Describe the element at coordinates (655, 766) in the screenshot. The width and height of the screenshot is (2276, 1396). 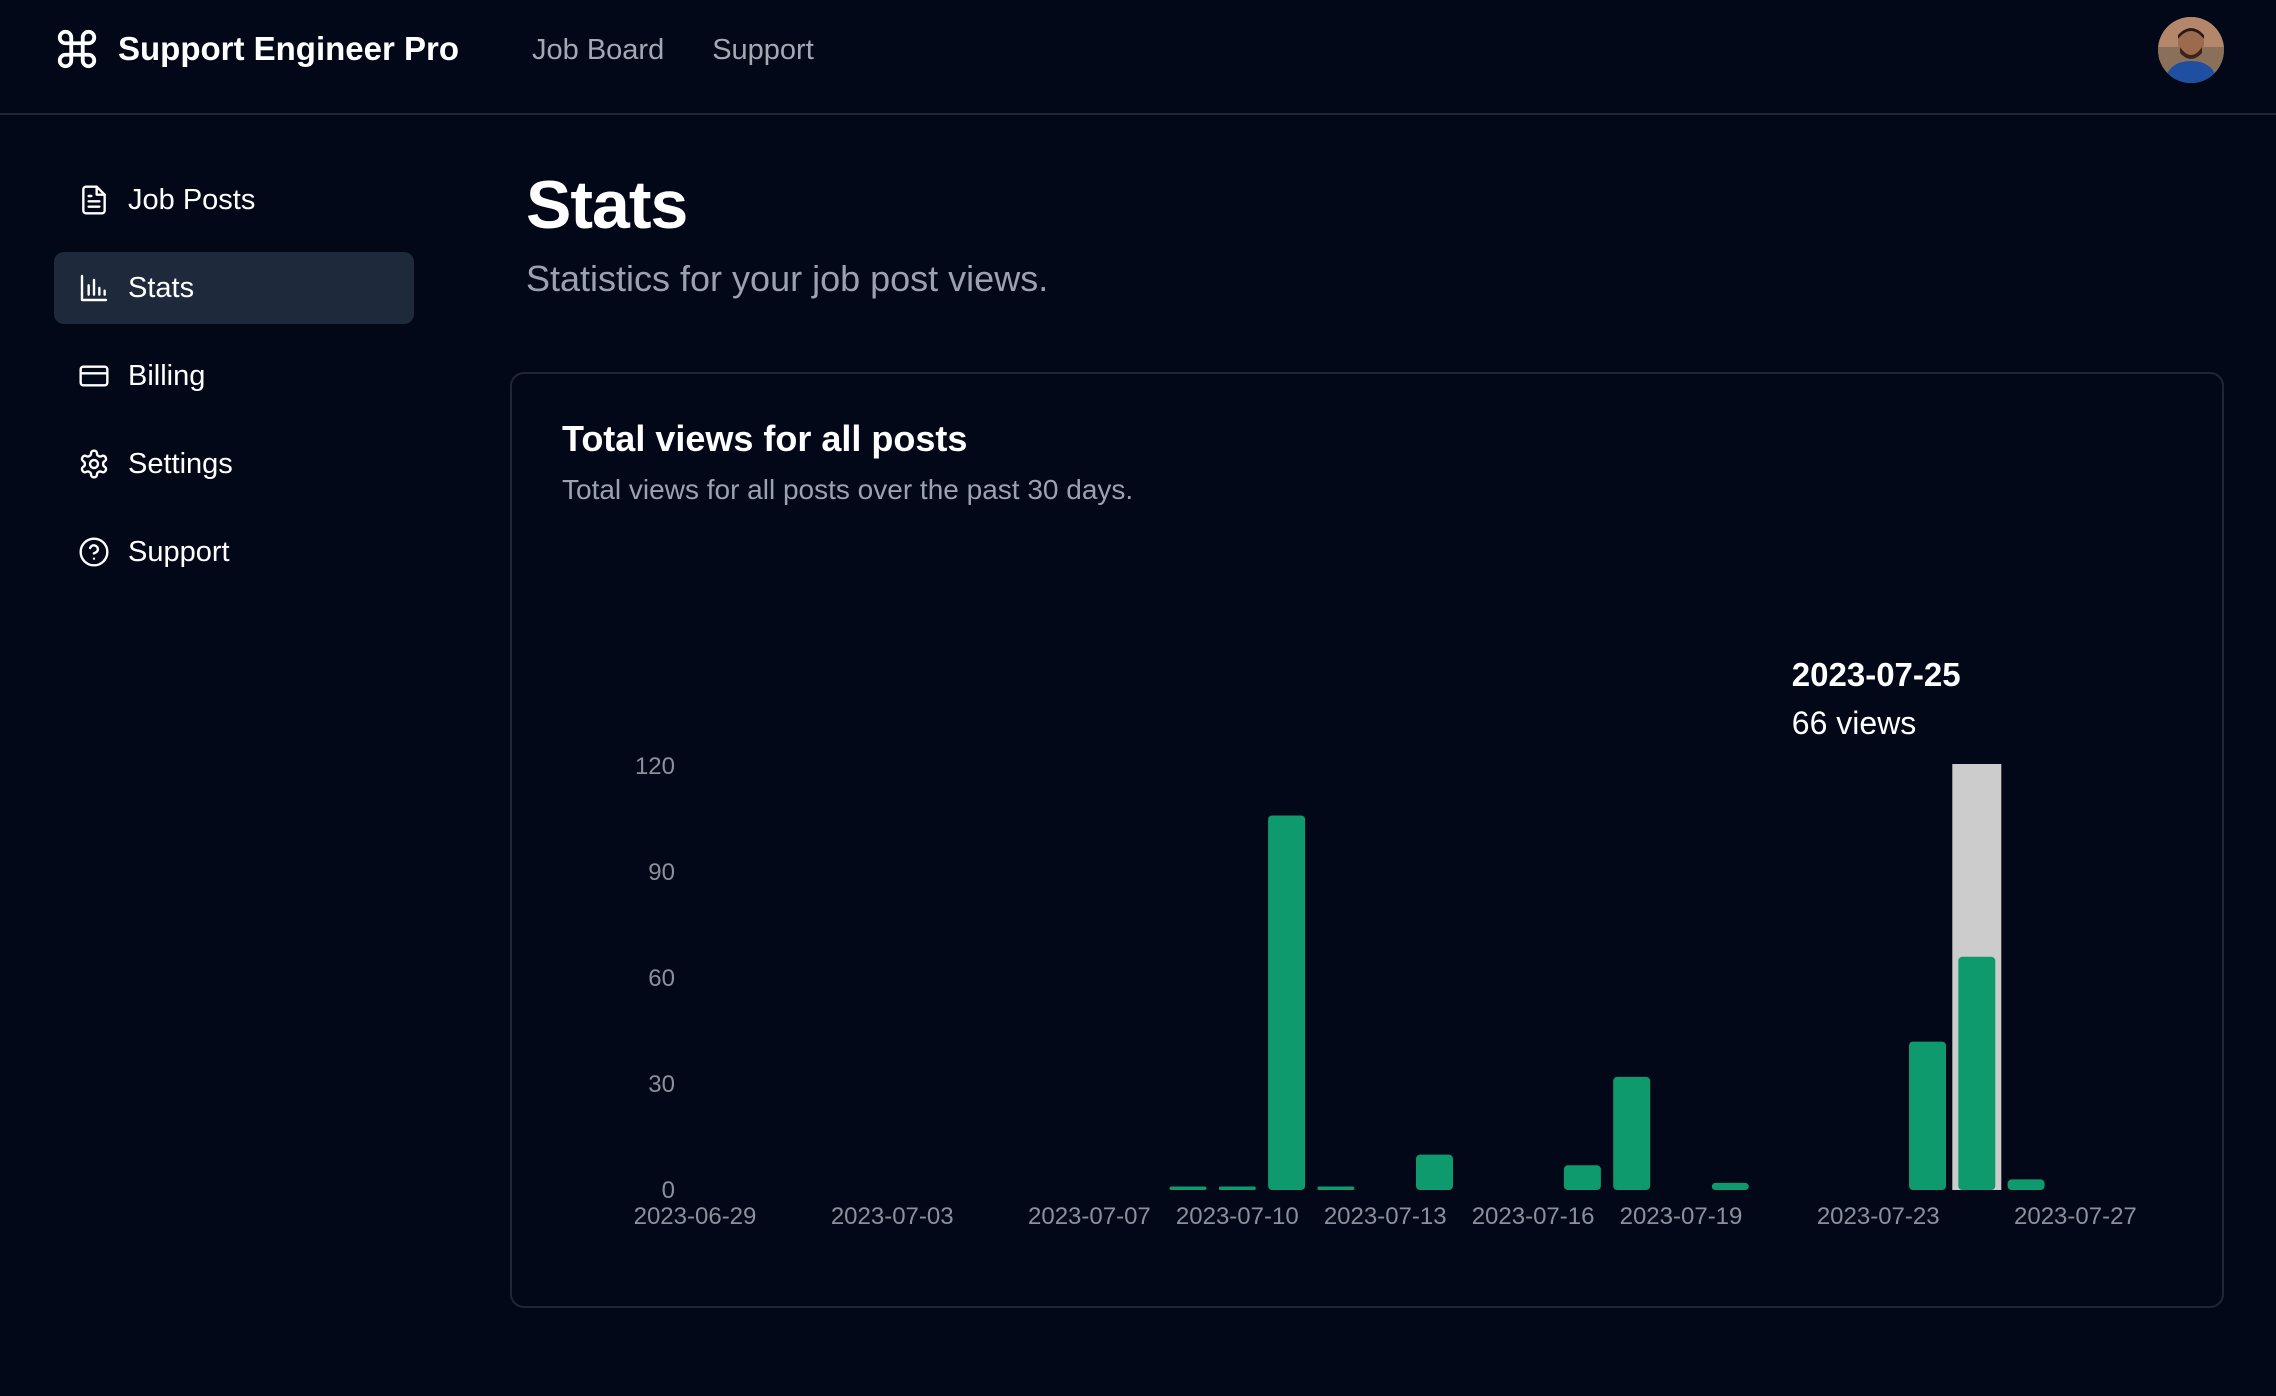
I see `y-tick-label: 120` at that location.